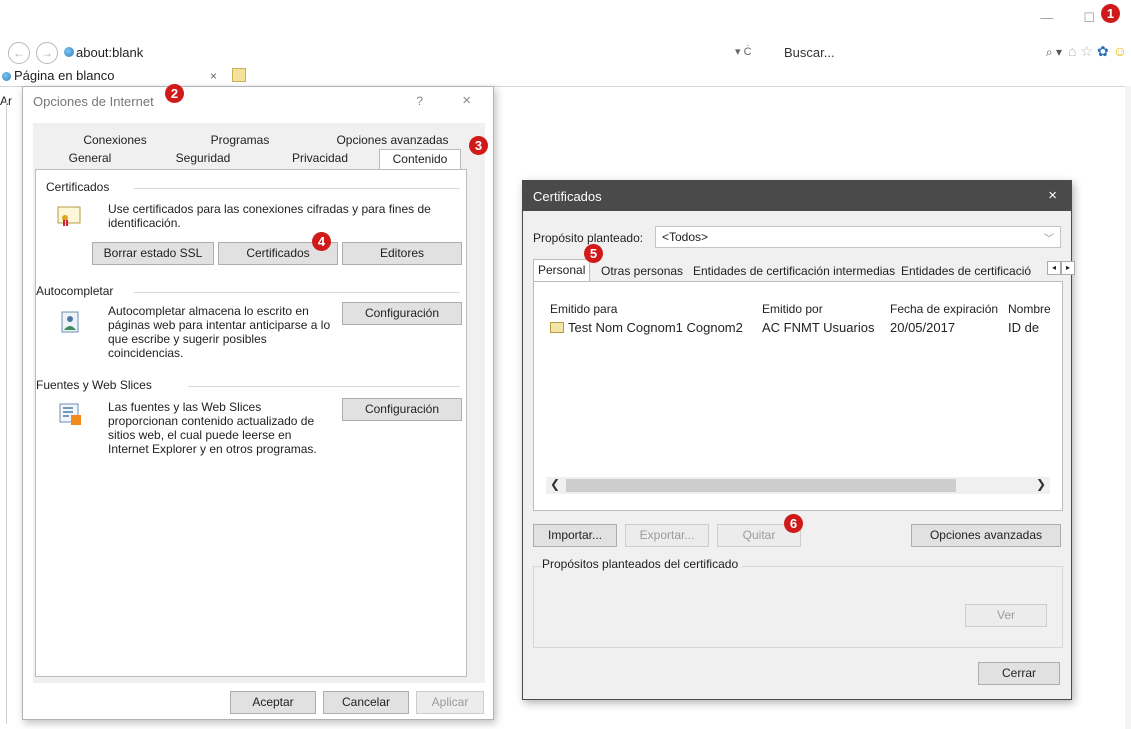 This screenshot has width=1131, height=729. I want to click on tab-scroll-right-icon: ▸, so click(1068, 268).